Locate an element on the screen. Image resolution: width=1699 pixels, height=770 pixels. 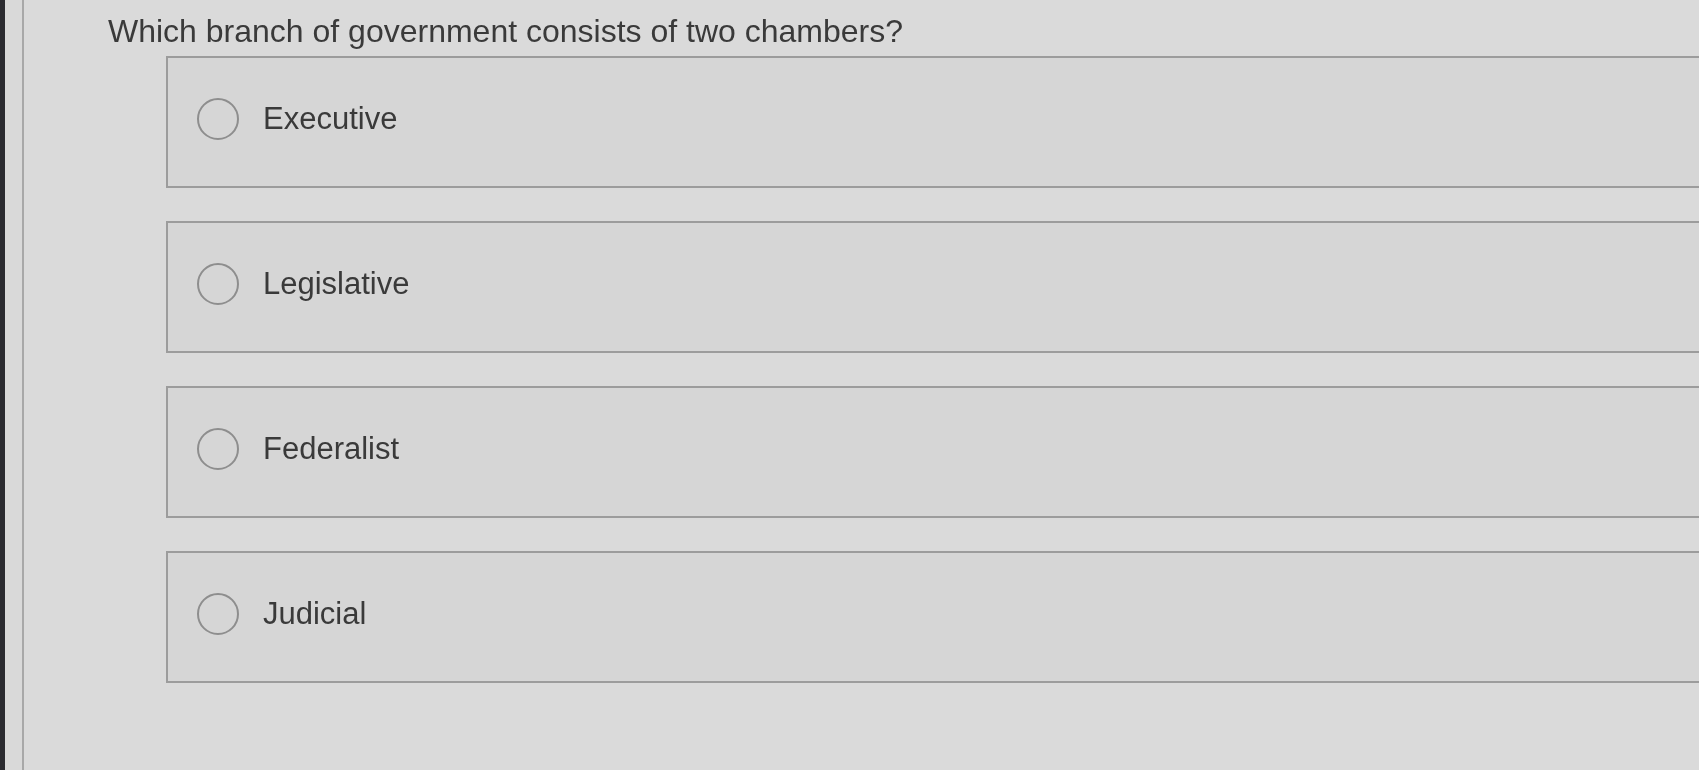
option-label: Federalist is located at coordinates (331, 449).